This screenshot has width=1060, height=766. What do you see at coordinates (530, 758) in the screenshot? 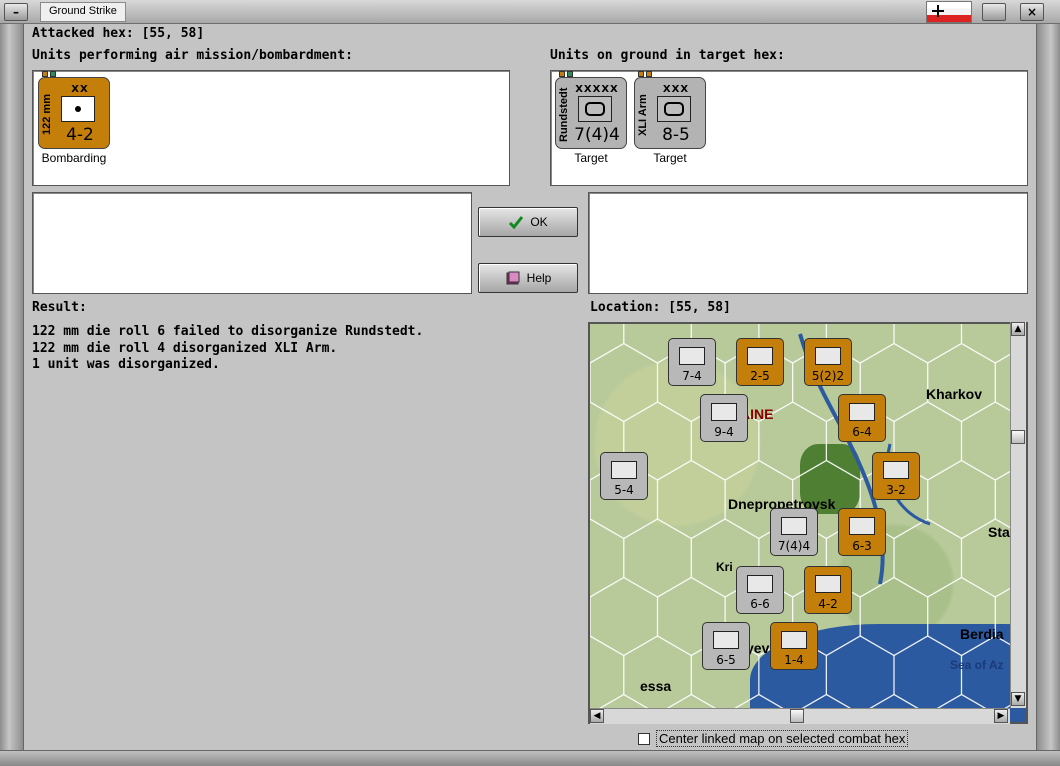
I see `window-frame-bottom` at bounding box center [530, 758].